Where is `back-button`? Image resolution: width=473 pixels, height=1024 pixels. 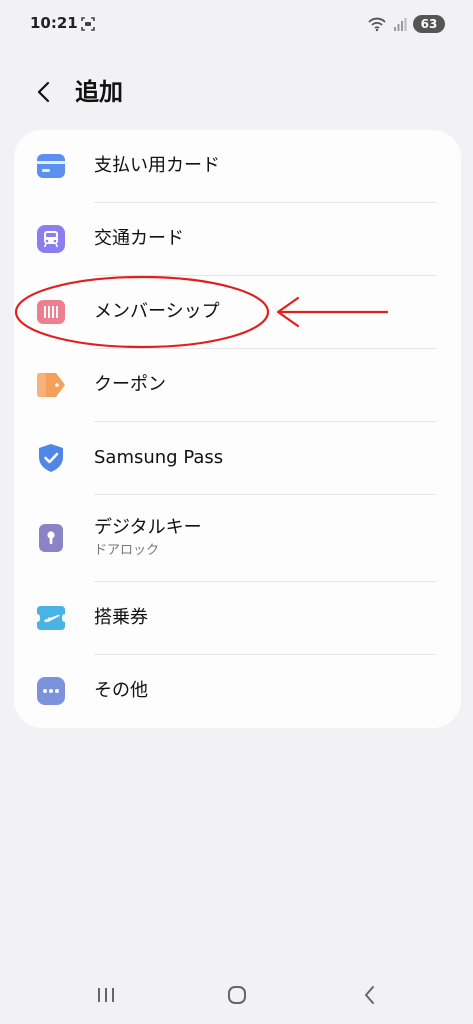 back-button is located at coordinates (44, 92).